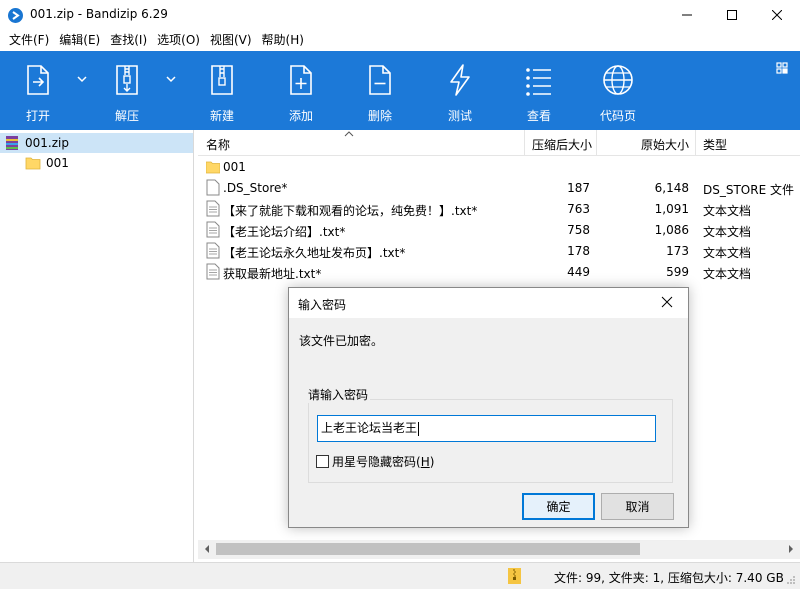  What do you see at coordinates (341, 341) in the screenshot?
I see `dialog-message: 该文件已加密。` at bounding box center [341, 341].